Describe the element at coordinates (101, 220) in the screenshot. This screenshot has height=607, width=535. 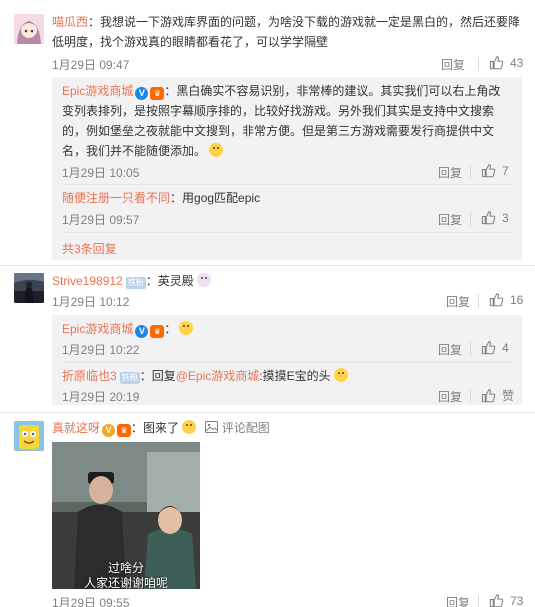
I see `reply-time: 1月29日 09:57` at that location.